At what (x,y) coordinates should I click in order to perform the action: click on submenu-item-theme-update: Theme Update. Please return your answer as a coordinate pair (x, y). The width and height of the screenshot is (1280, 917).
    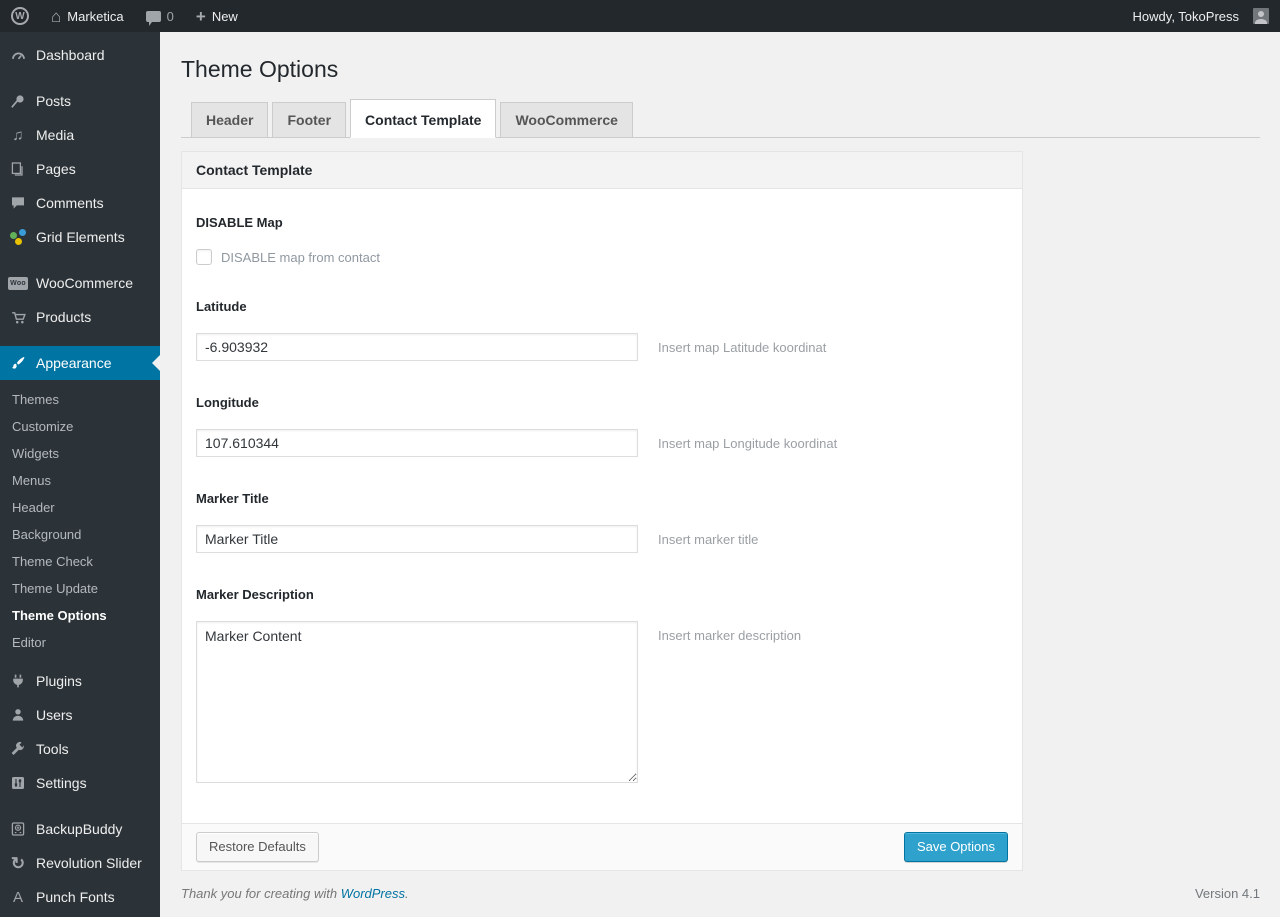
    Looking at the image, I should click on (80, 588).